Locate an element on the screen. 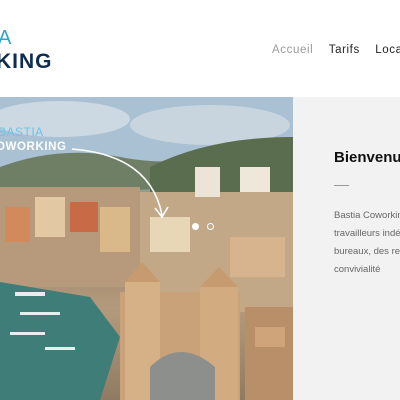 The image size is (400, 400). site-logo: A KING is located at coordinates (30, 53).